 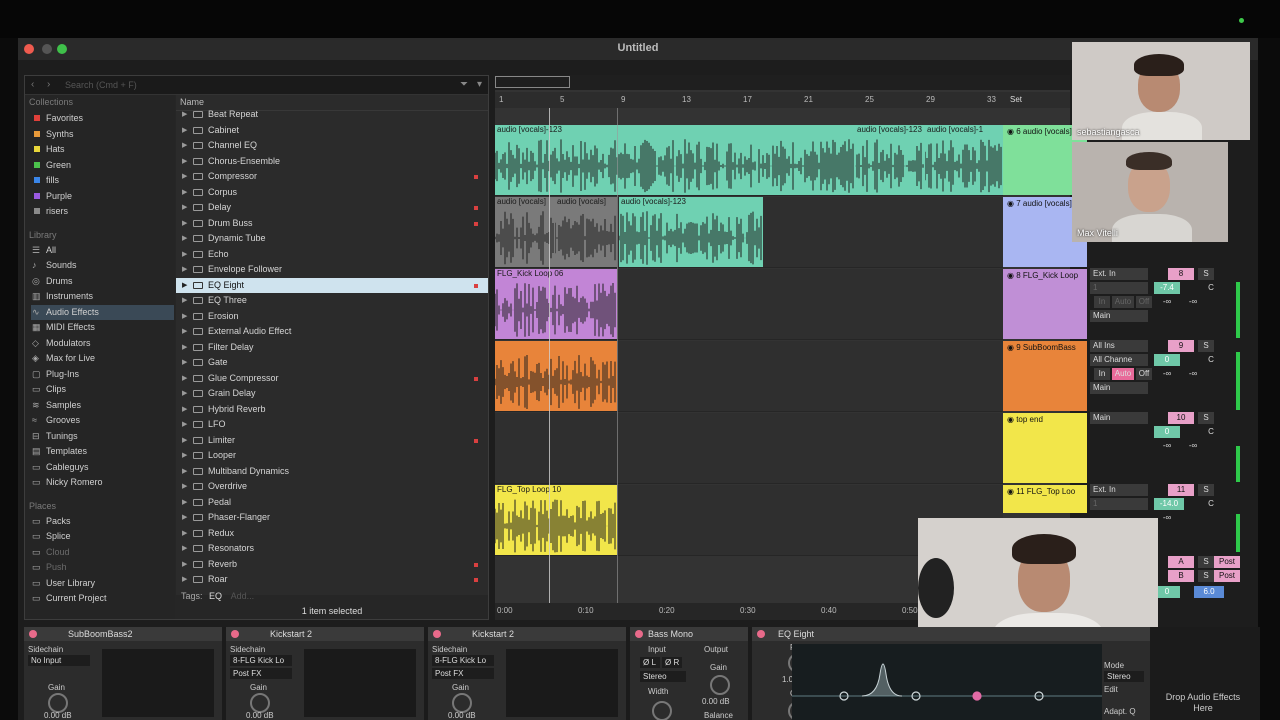 What do you see at coordinates (102, 536) in the screenshot?
I see `place-splice: ▭ Splice` at bounding box center [102, 536].